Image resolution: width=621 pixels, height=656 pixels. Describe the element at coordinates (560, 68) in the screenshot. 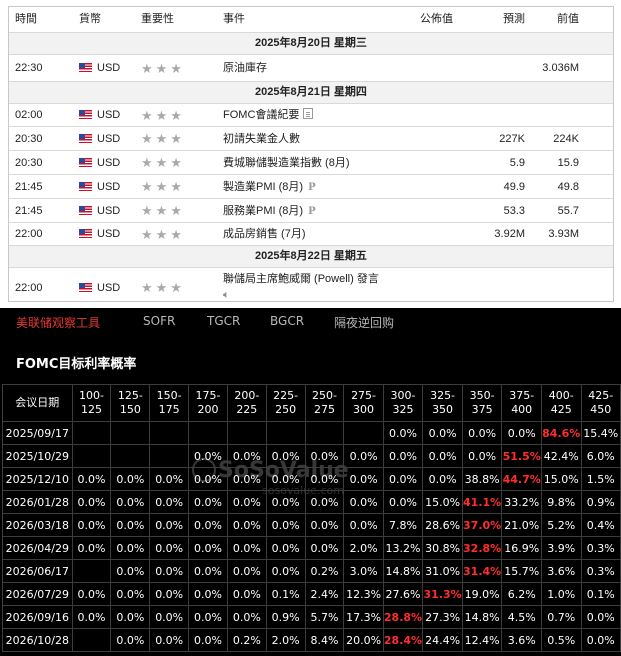

I see `previous-value: 3.036M` at that location.